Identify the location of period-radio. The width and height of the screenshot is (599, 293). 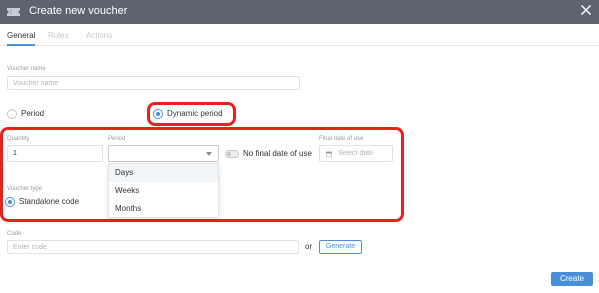
(12, 114).